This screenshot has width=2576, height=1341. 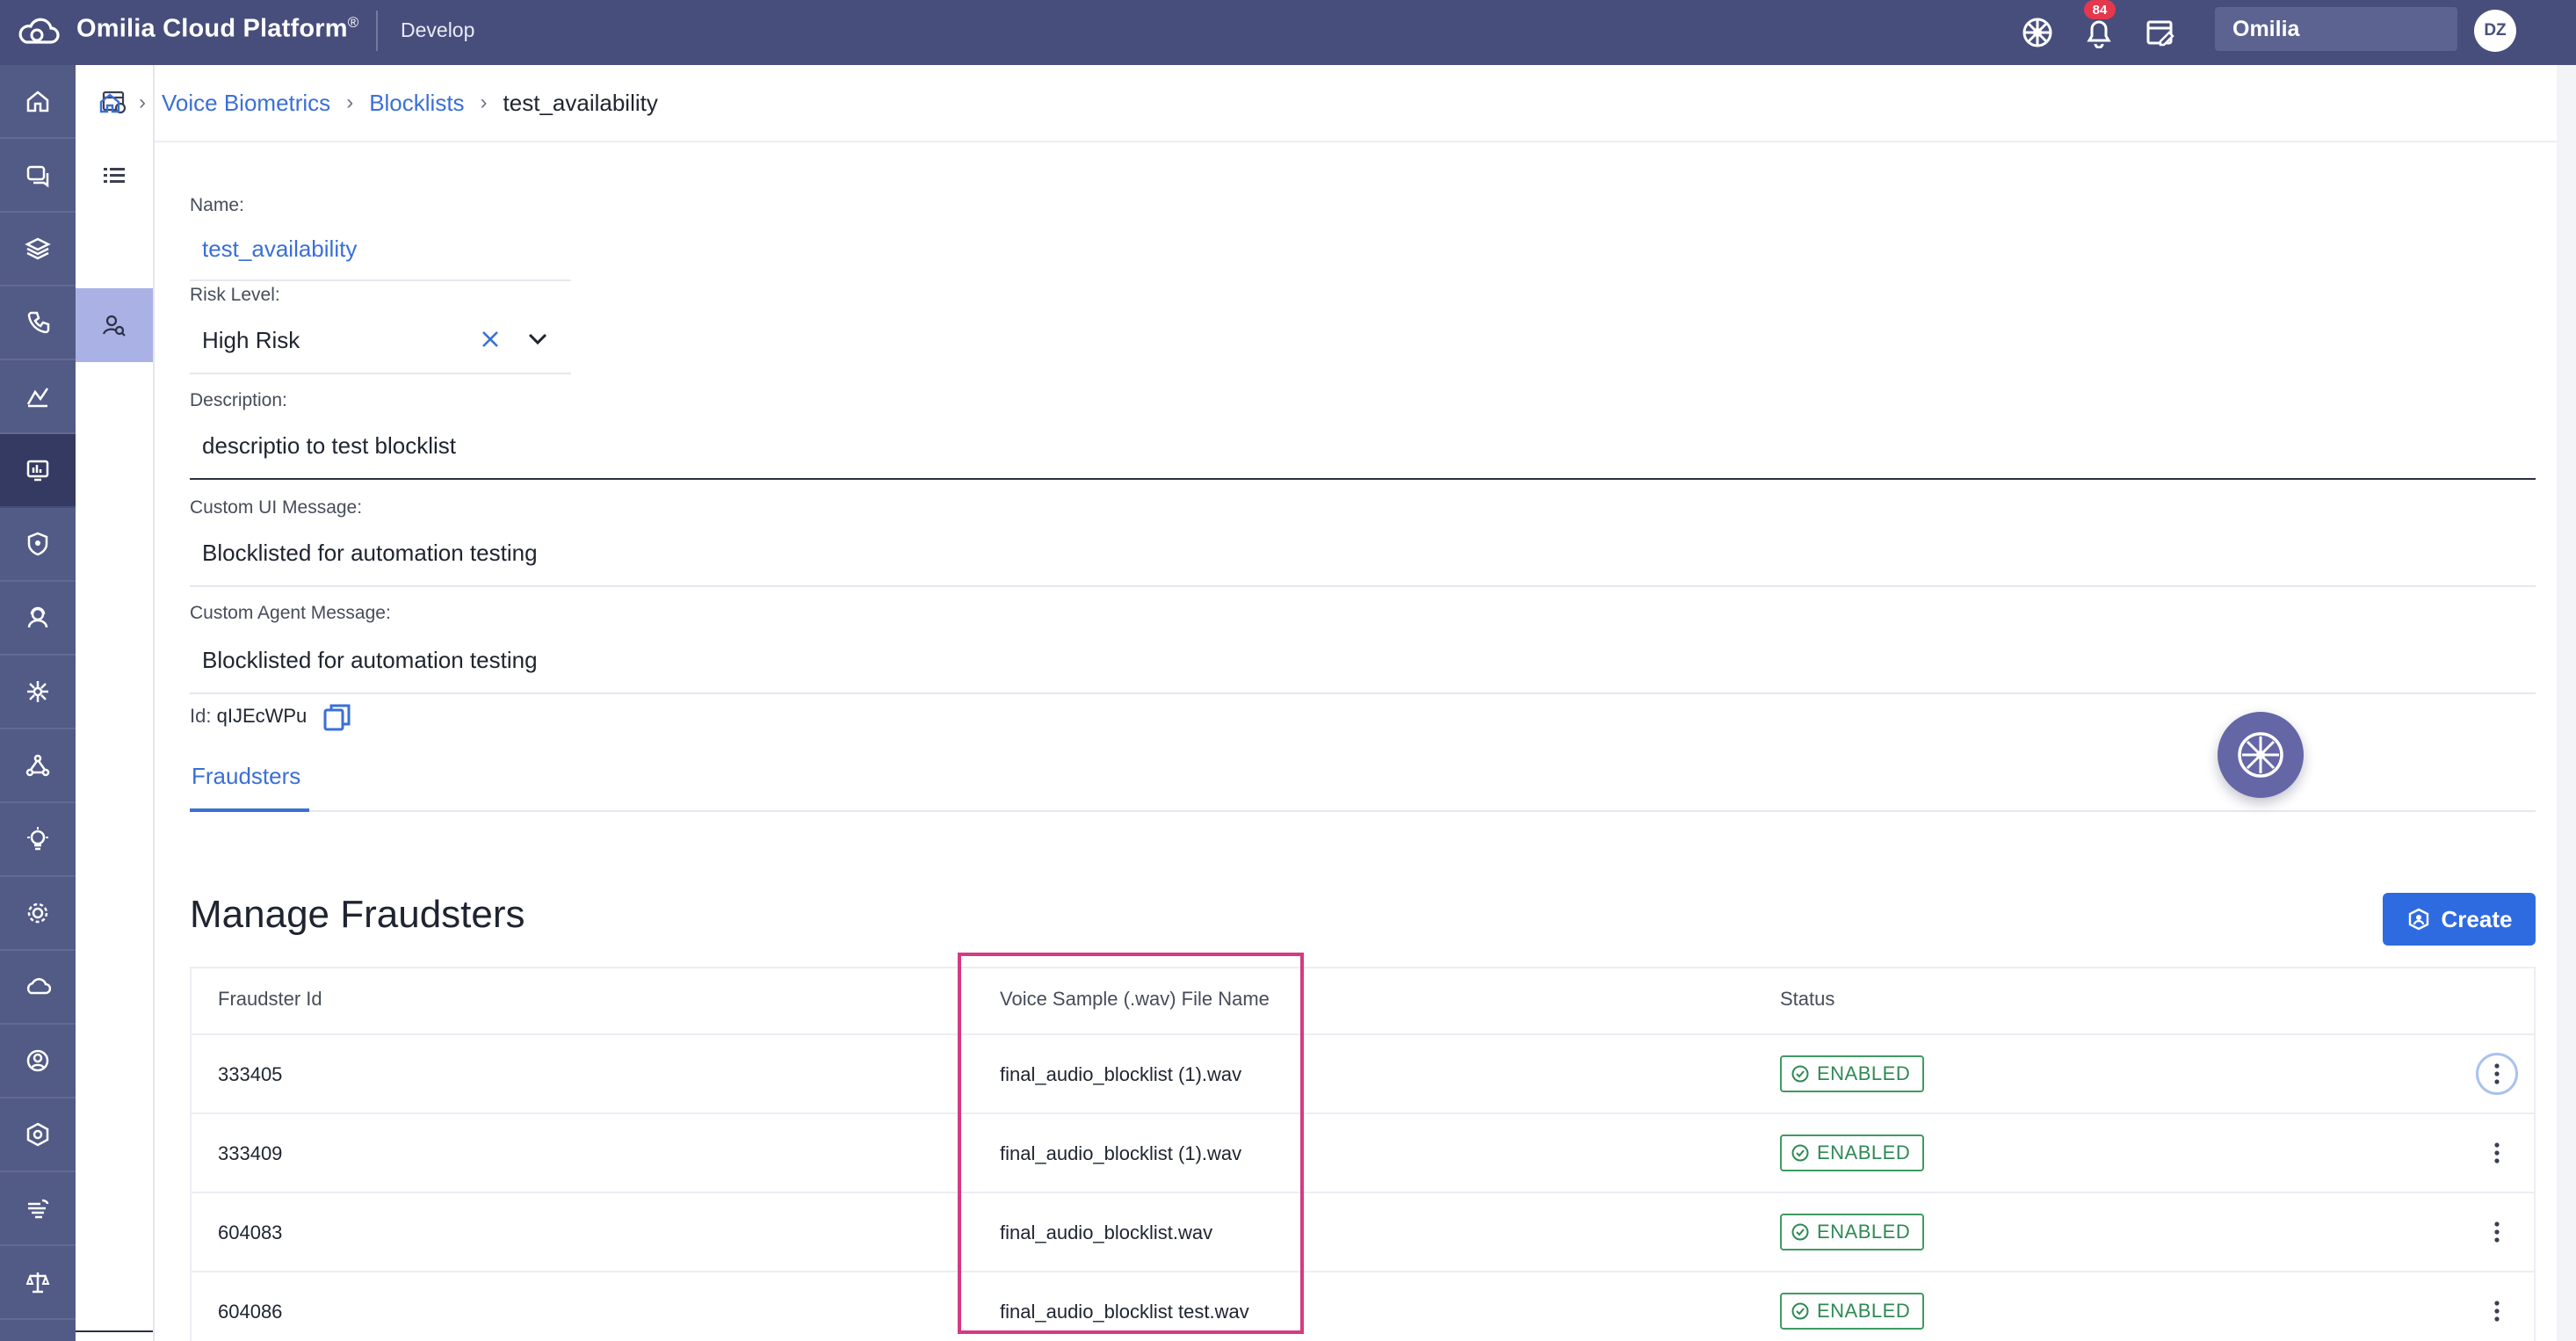 What do you see at coordinates (279, 249) in the screenshot?
I see `name-field: test_availability` at bounding box center [279, 249].